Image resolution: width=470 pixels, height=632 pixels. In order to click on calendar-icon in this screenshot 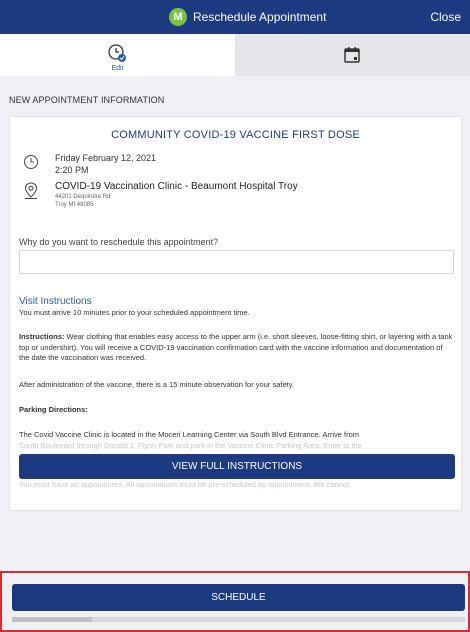, I will do `click(352, 55)`.